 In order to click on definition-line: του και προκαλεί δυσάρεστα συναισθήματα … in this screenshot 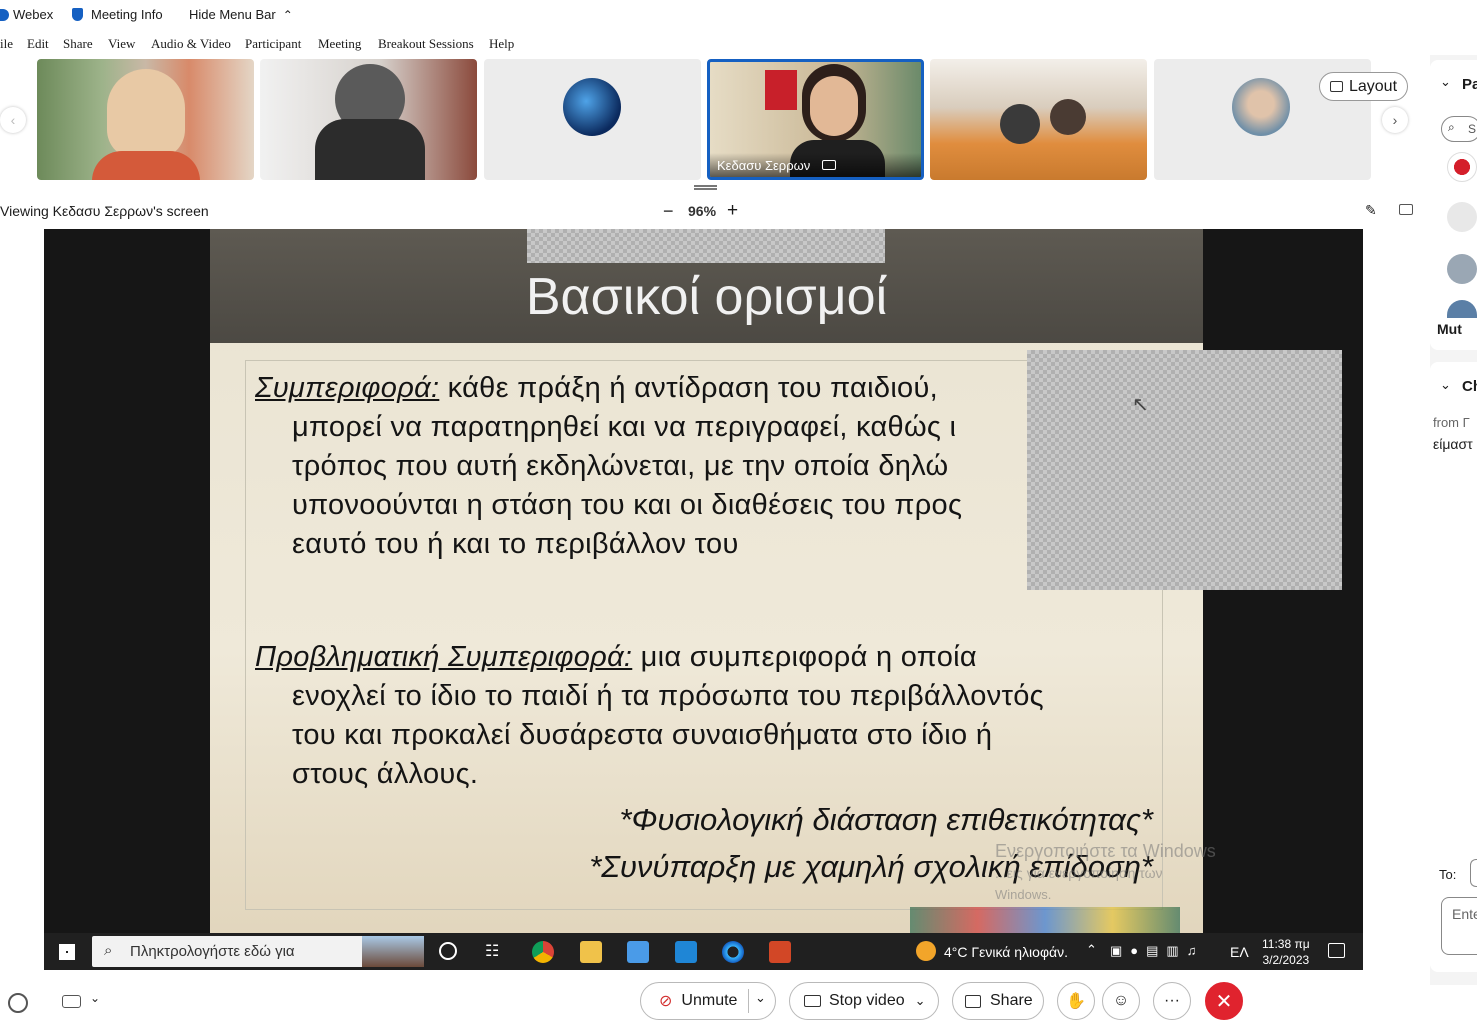, I will do `click(642, 735)`.